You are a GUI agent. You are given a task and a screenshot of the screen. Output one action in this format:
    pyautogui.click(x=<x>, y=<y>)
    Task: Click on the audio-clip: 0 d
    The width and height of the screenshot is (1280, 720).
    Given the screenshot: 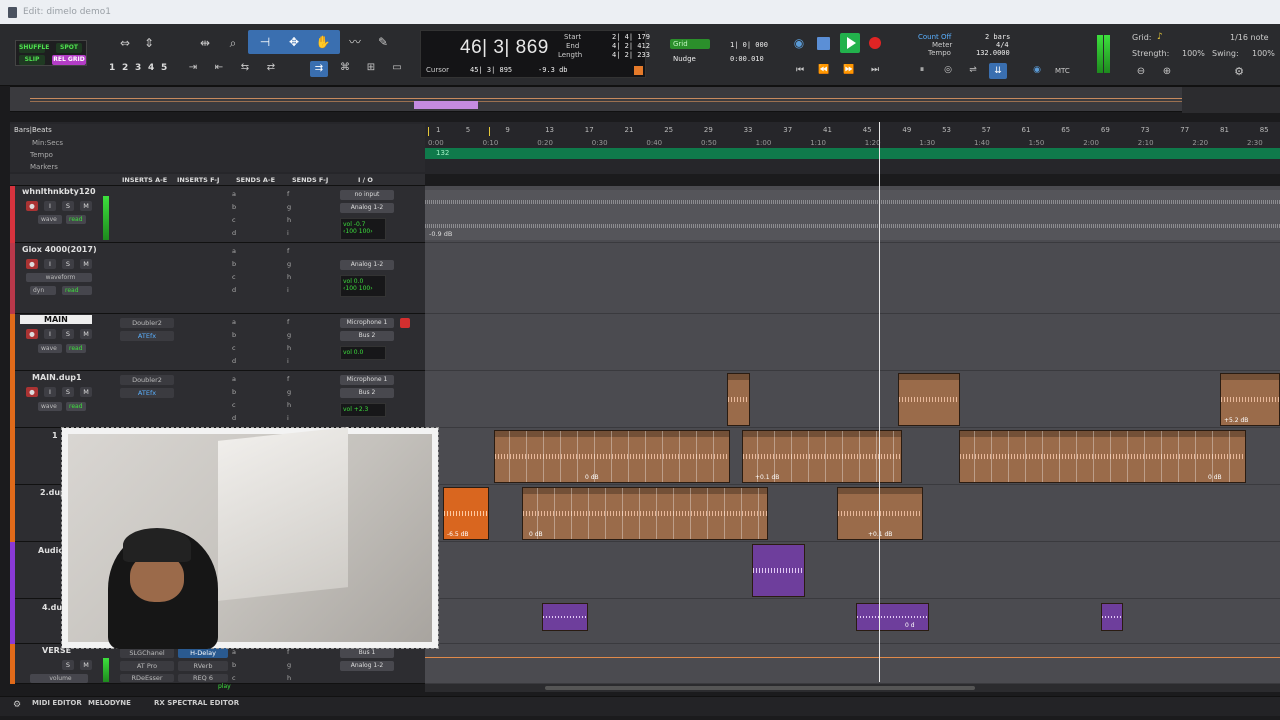 What is the action you would take?
    pyautogui.click(x=892, y=617)
    